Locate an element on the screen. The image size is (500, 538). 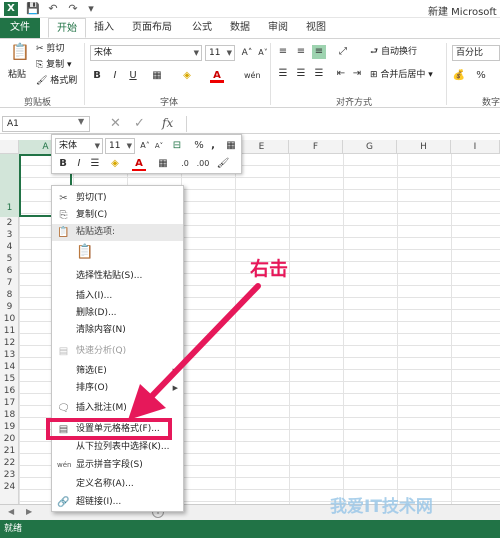
cancel-icon: ✕ is located at coordinates (115, 123).